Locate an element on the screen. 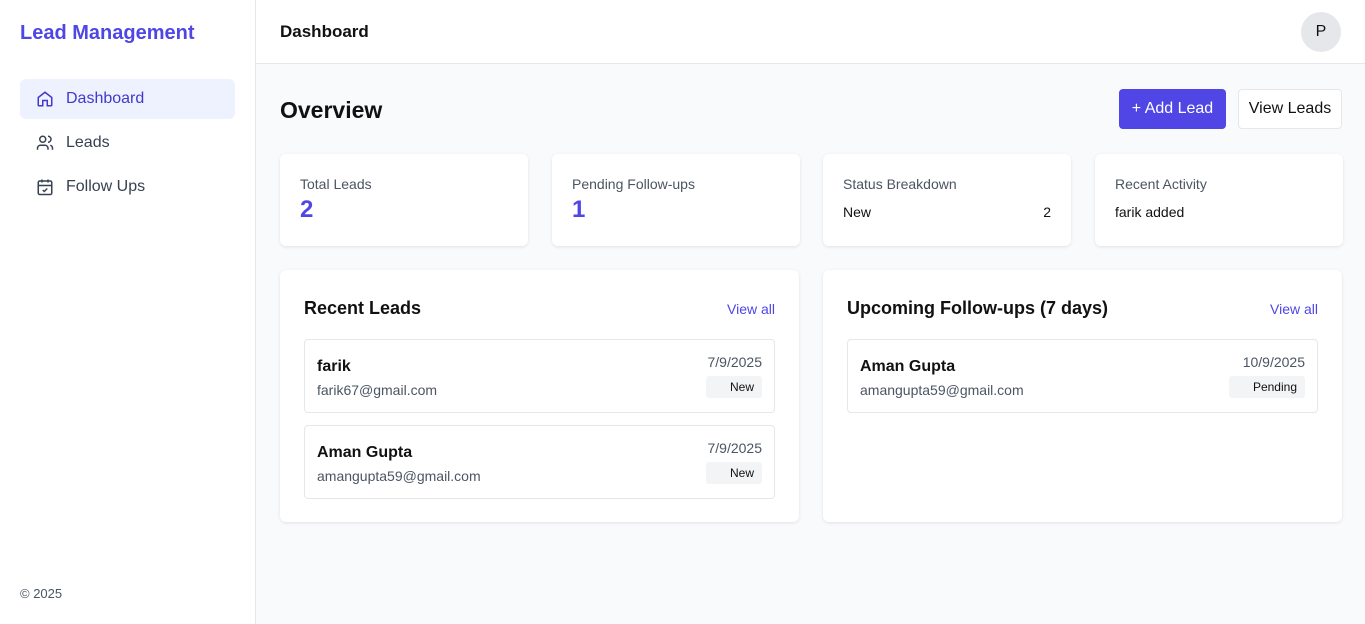 This screenshot has height=624, width=1365. sidebar-item-follow-ups: Follow Ups is located at coordinates (127, 187).